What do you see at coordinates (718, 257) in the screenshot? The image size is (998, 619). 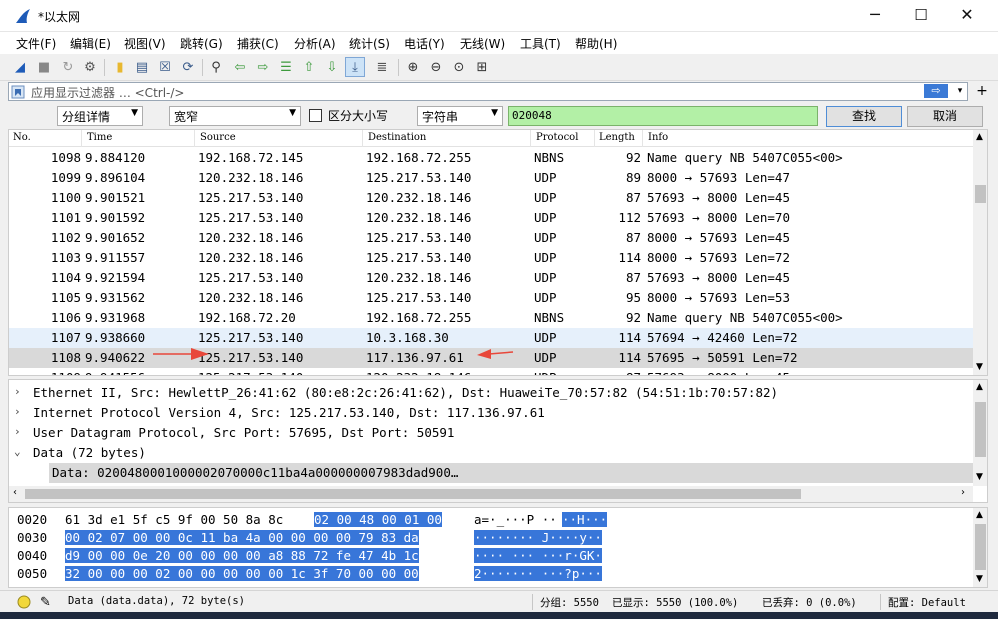 I see `row-info: 8000 → 57693 Len=72` at bounding box center [718, 257].